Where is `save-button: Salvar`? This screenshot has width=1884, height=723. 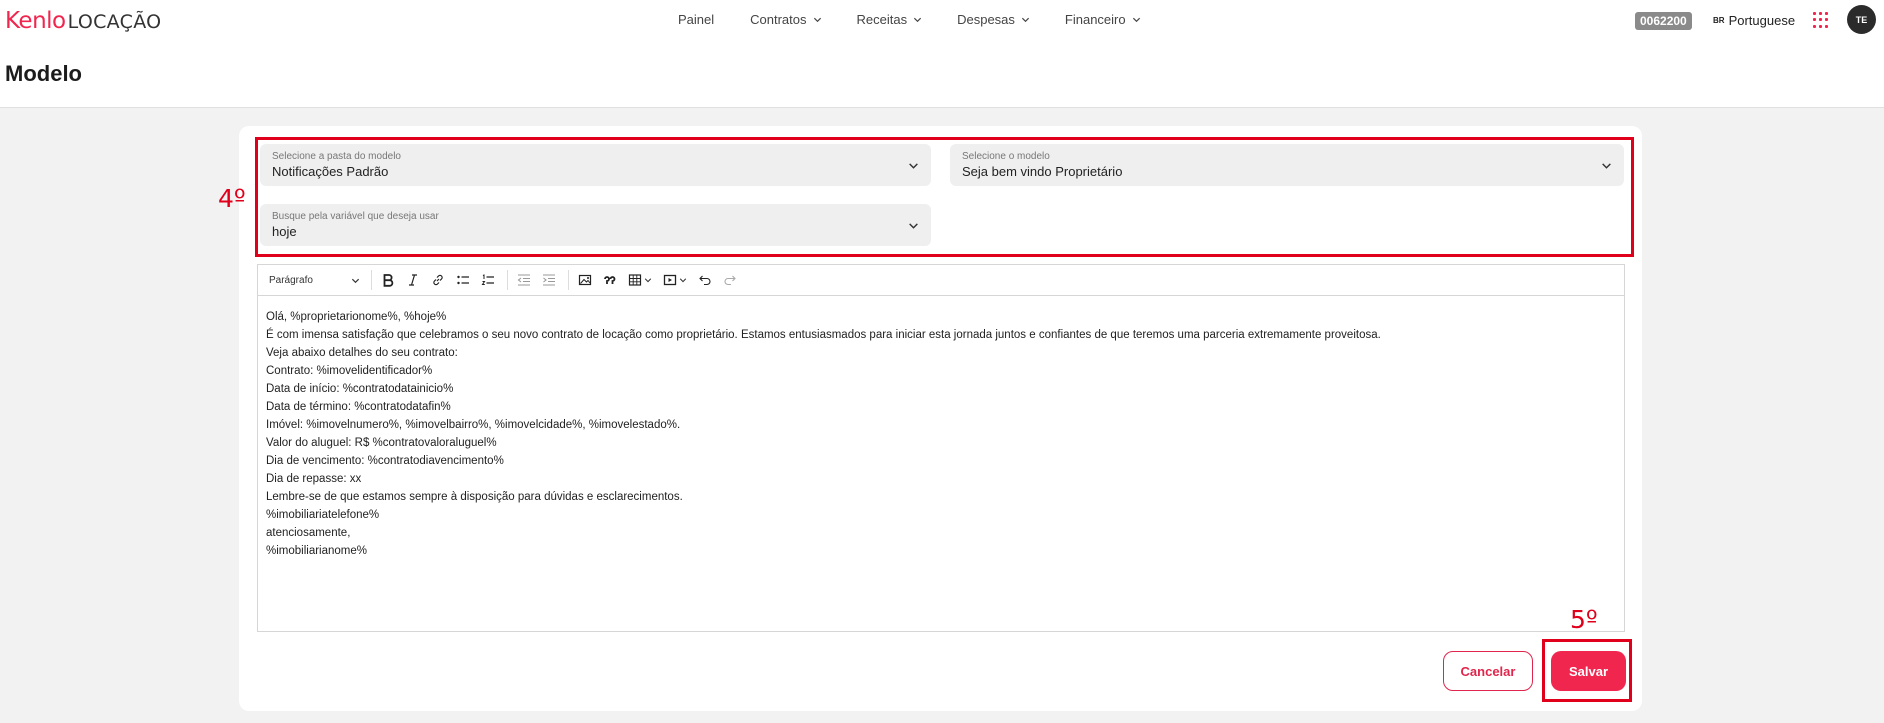 save-button: Salvar is located at coordinates (1588, 671).